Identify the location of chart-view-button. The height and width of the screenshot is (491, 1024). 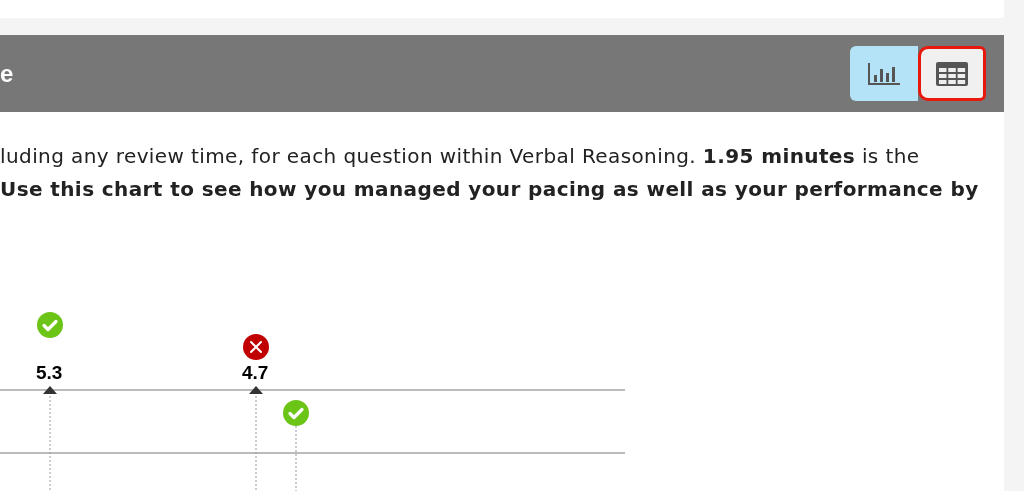
(884, 73).